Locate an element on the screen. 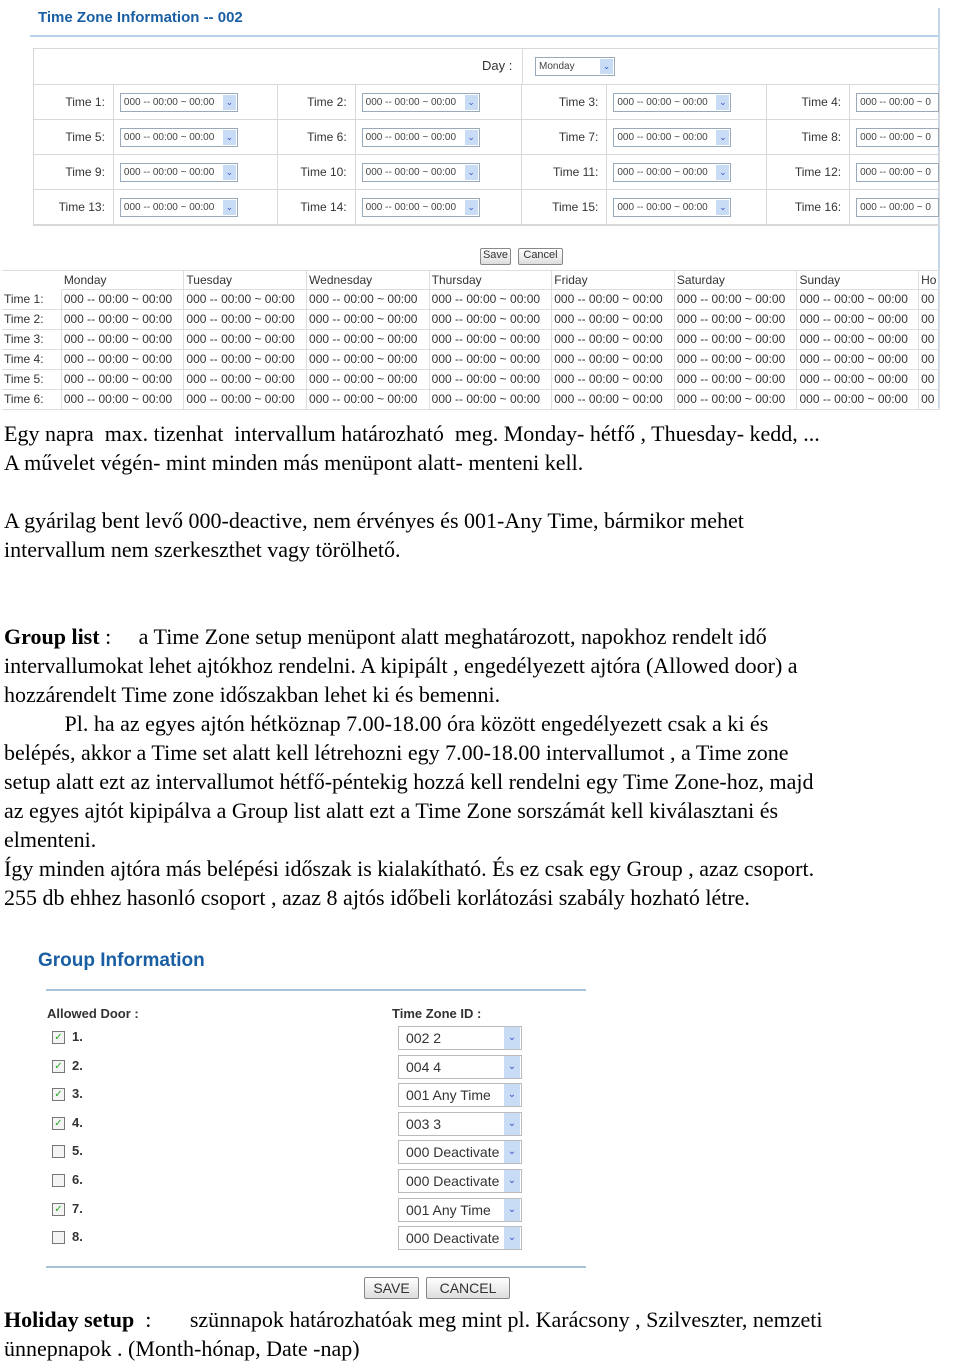 The image size is (960, 1363). header-cell: Monday is located at coordinates (123, 280).